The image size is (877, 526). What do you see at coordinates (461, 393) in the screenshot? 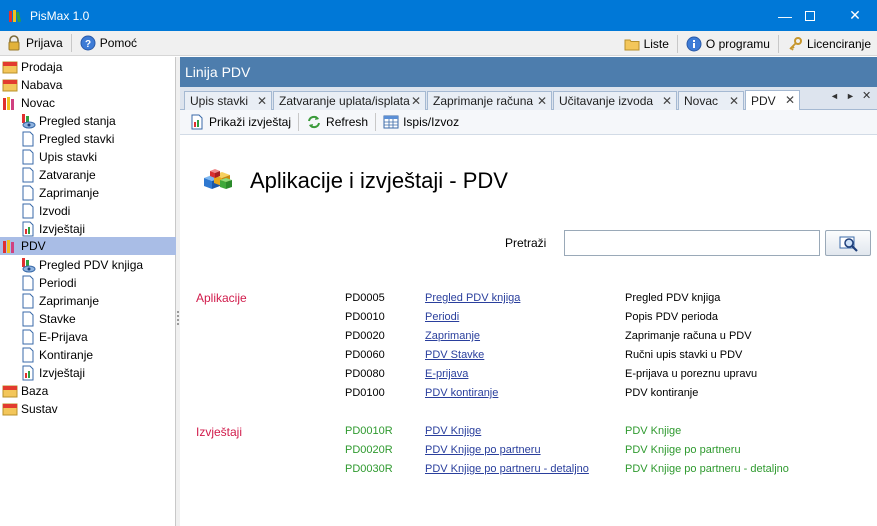
I see `app-link-pdv-kontiranje: PDV kontiranje` at bounding box center [461, 393].